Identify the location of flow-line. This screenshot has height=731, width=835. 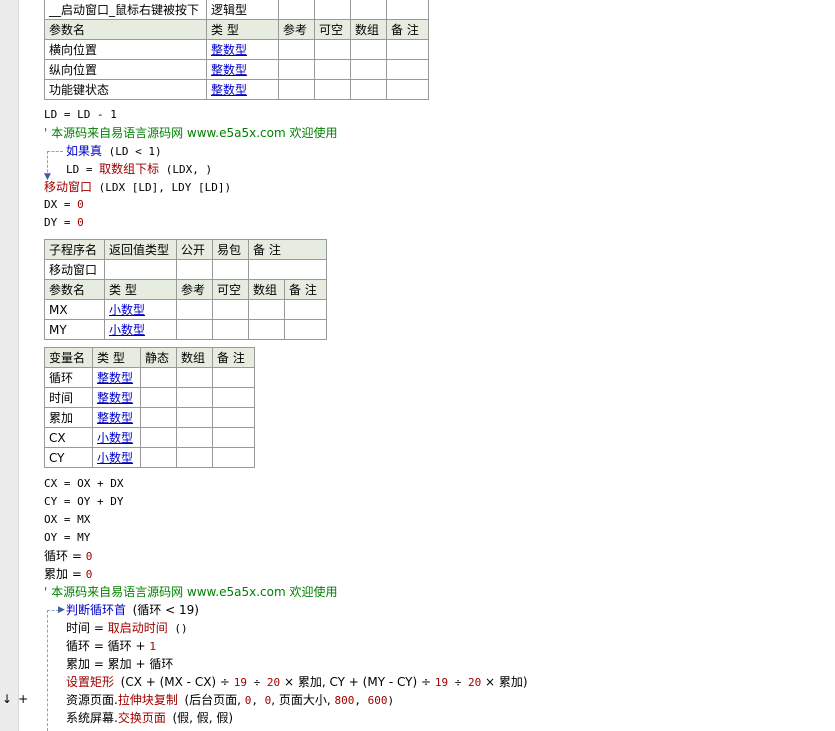
(47, 670).